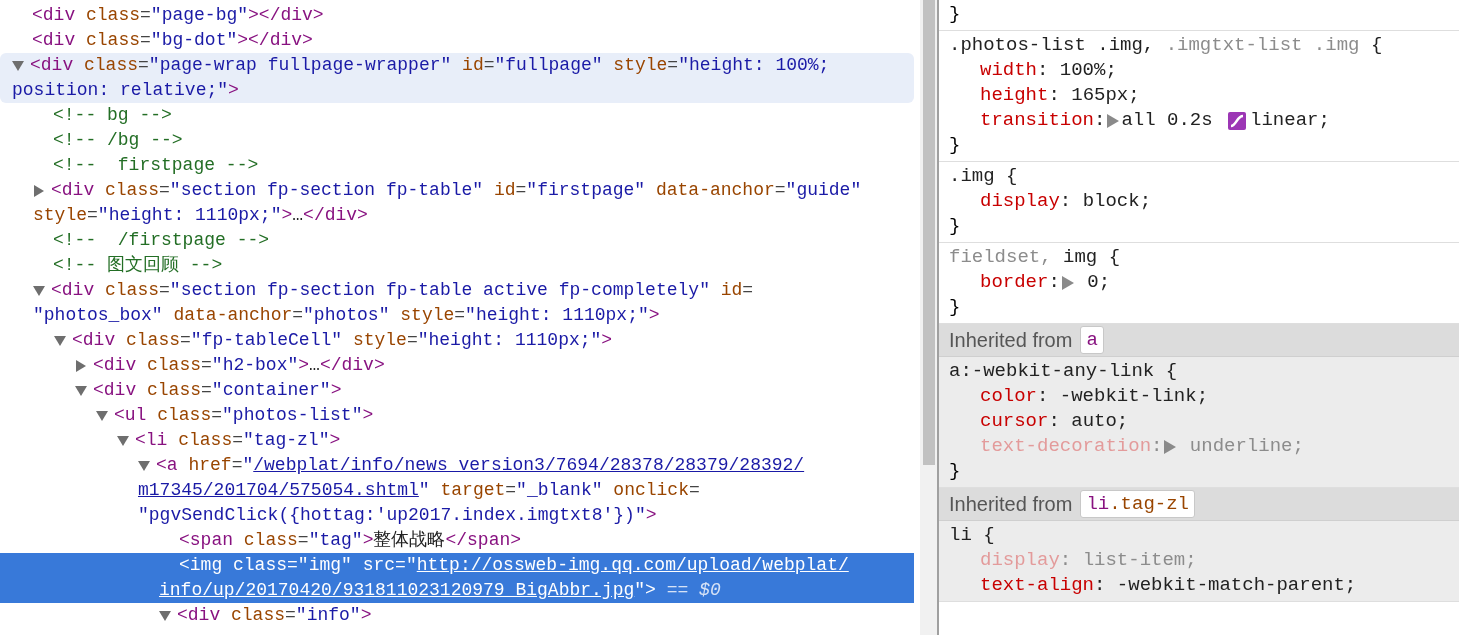  I want to click on property-value: : auto;, so click(1088, 421).